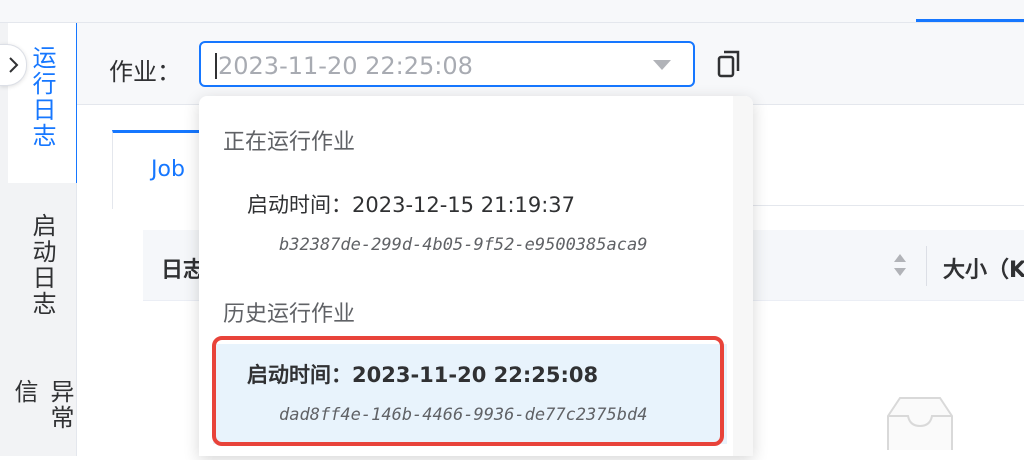  I want to click on tab-exception: 异常信, so click(42, 415).